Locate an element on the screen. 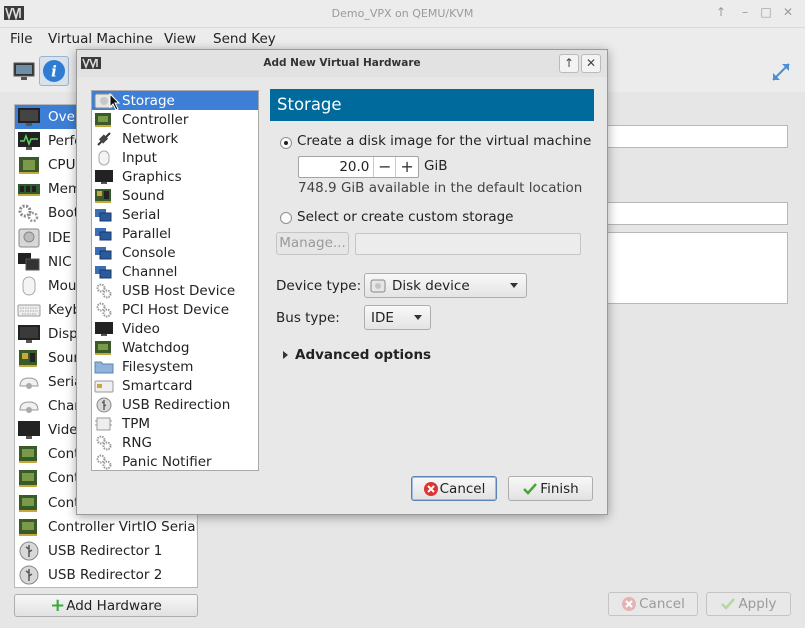 This screenshot has height=628, width=805. dialog-close-button: ✕ is located at coordinates (591, 63).